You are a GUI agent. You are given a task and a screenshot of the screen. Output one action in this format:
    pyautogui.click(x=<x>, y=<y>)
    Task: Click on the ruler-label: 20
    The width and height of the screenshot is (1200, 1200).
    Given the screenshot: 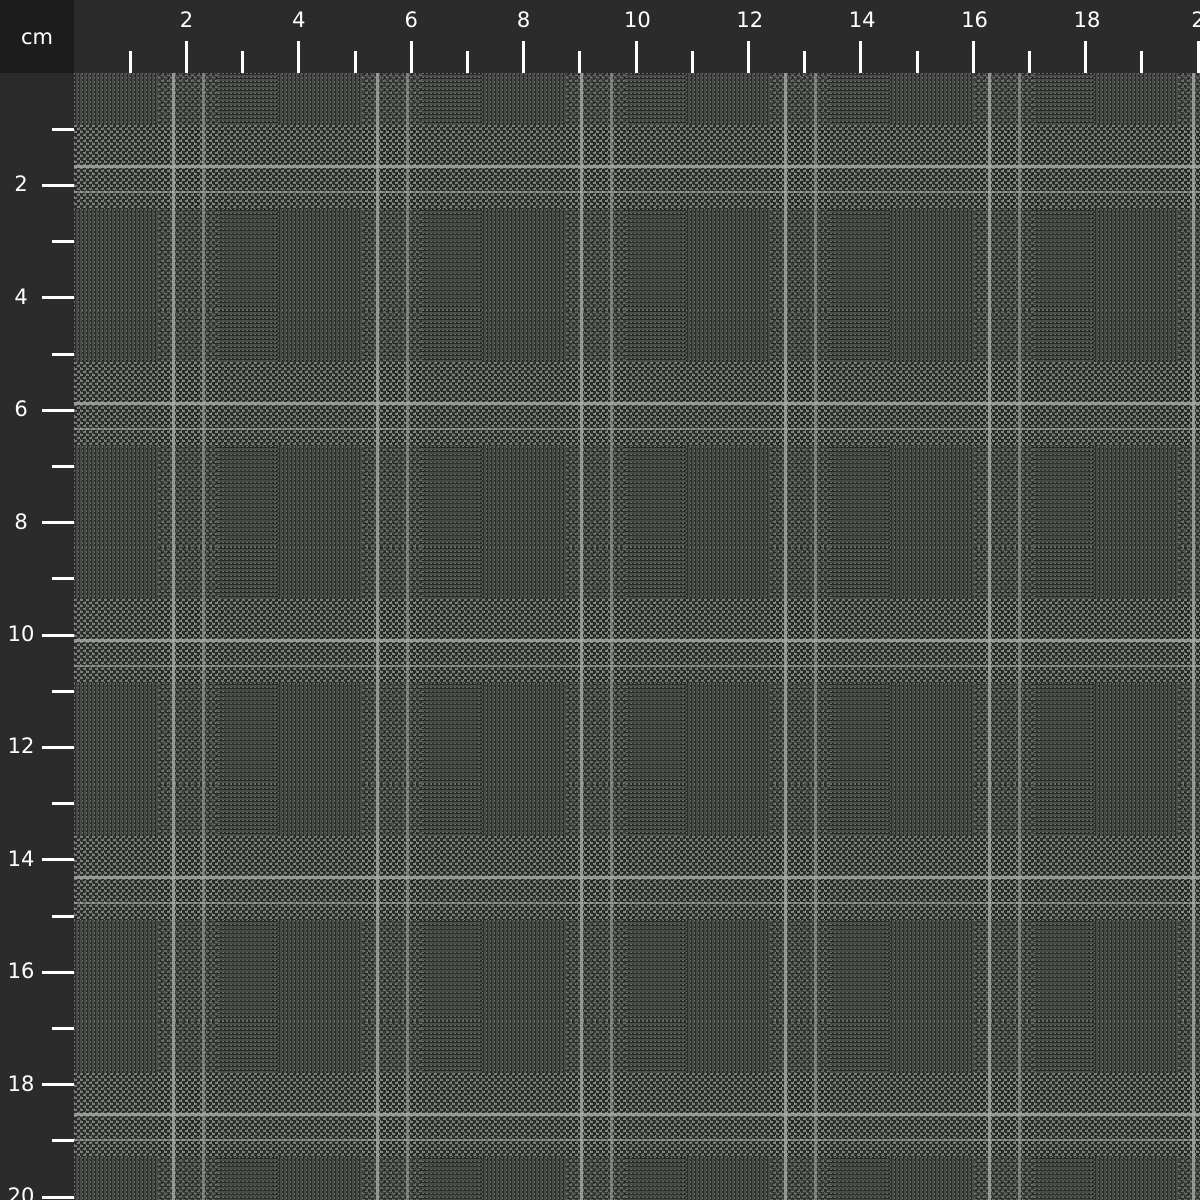 What is the action you would take?
    pyautogui.click(x=21, y=1192)
    